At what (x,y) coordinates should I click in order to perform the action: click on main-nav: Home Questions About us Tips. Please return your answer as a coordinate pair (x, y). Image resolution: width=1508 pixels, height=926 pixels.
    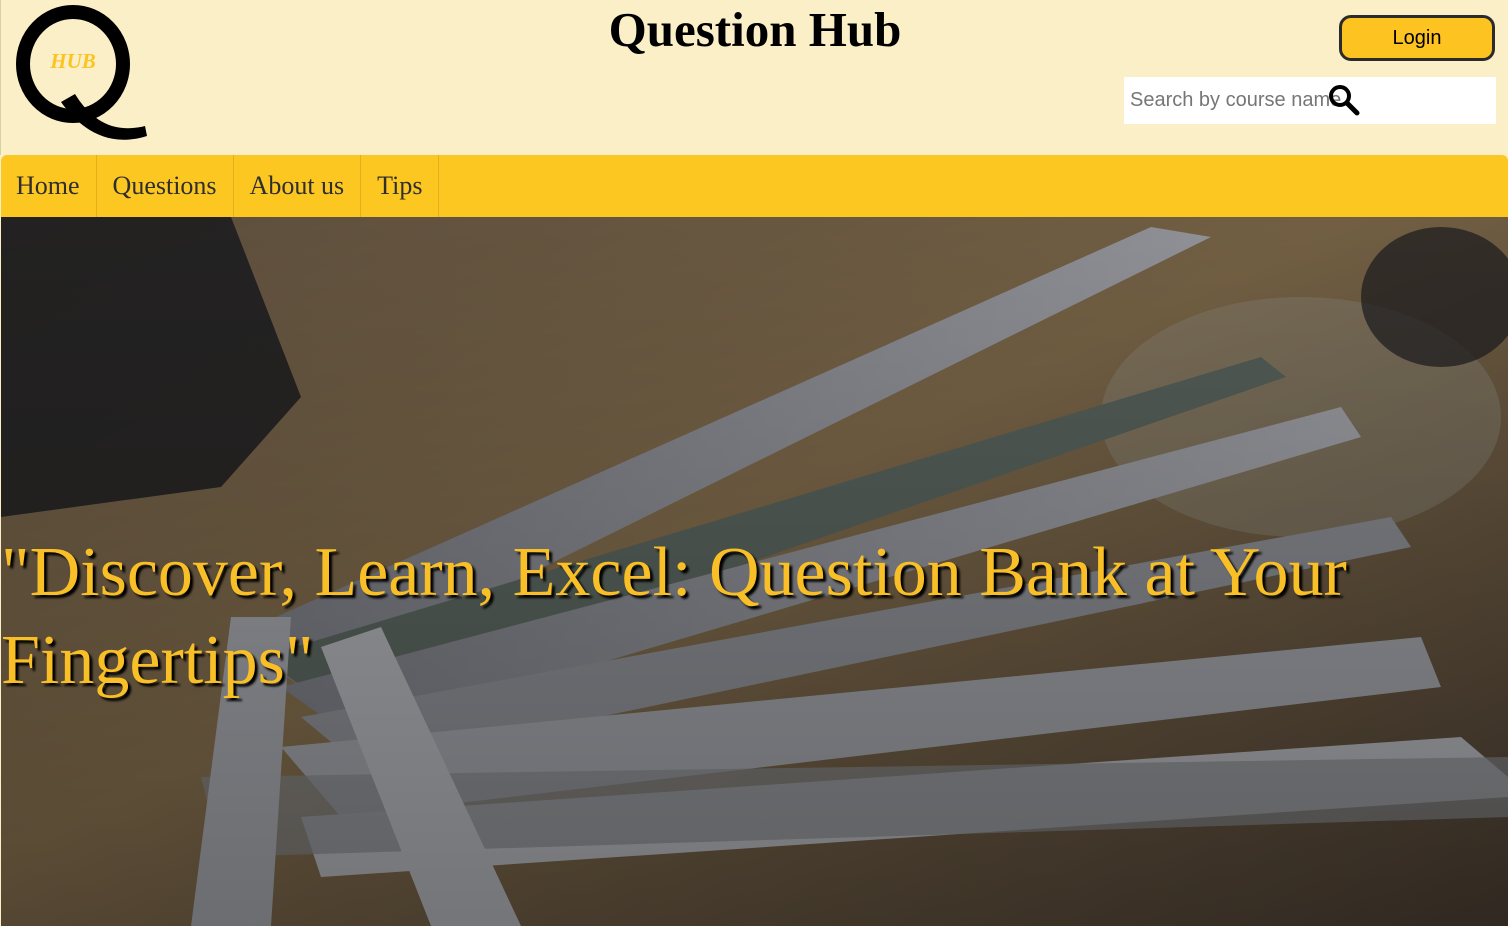
    Looking at the image, I should click on (754, 186).